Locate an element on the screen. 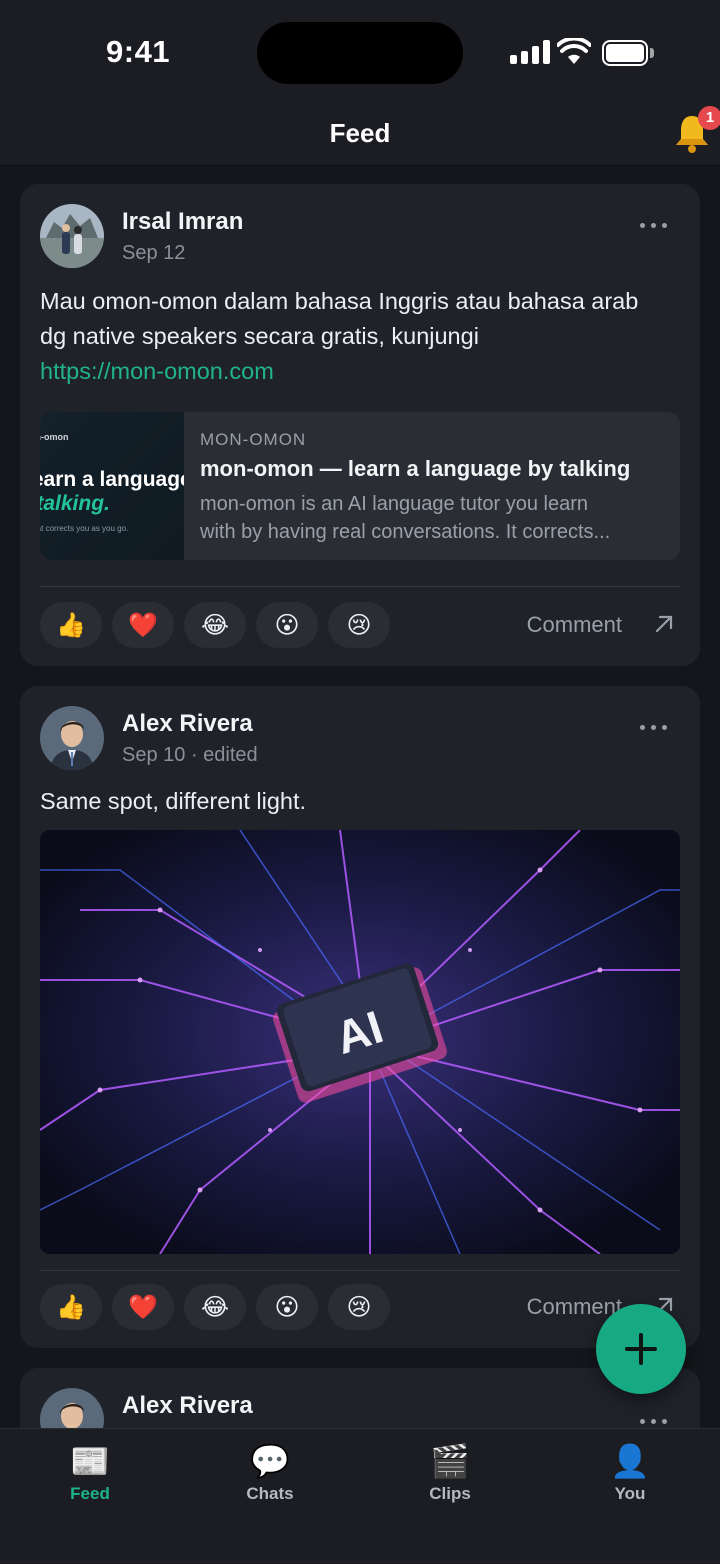 The height and width of the screenshot is (1564, 720). notification-badge: 1 is located at coordinates (709, 118).